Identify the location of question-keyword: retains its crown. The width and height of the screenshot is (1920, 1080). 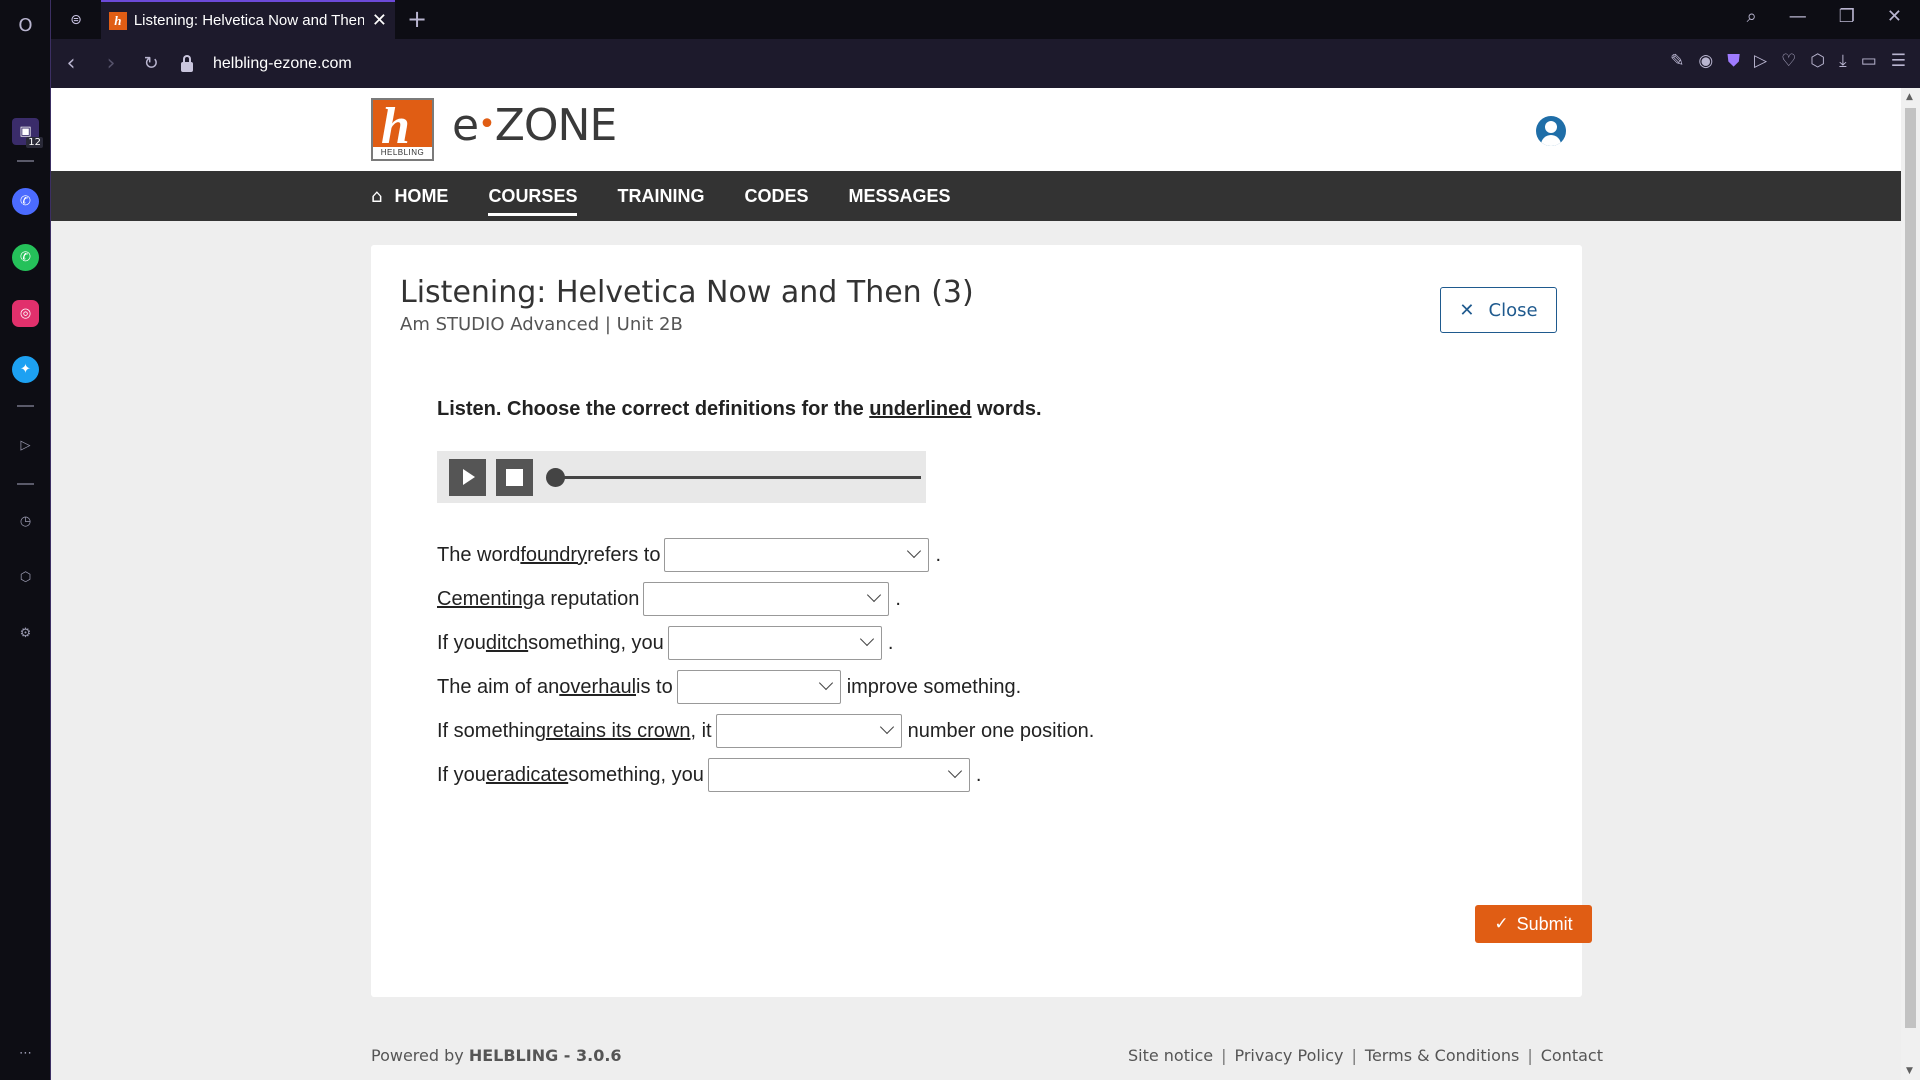
(618, 730).